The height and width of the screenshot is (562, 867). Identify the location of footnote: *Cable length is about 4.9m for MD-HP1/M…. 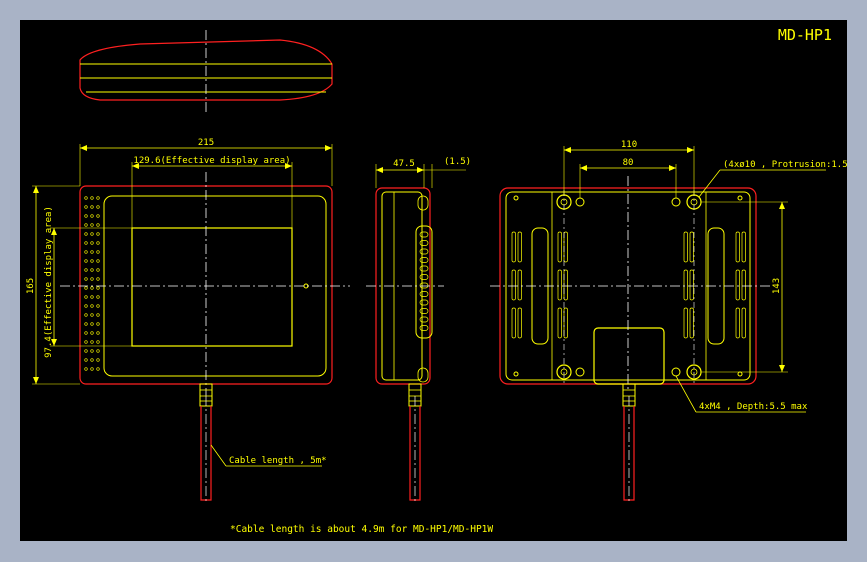
(361, 529).